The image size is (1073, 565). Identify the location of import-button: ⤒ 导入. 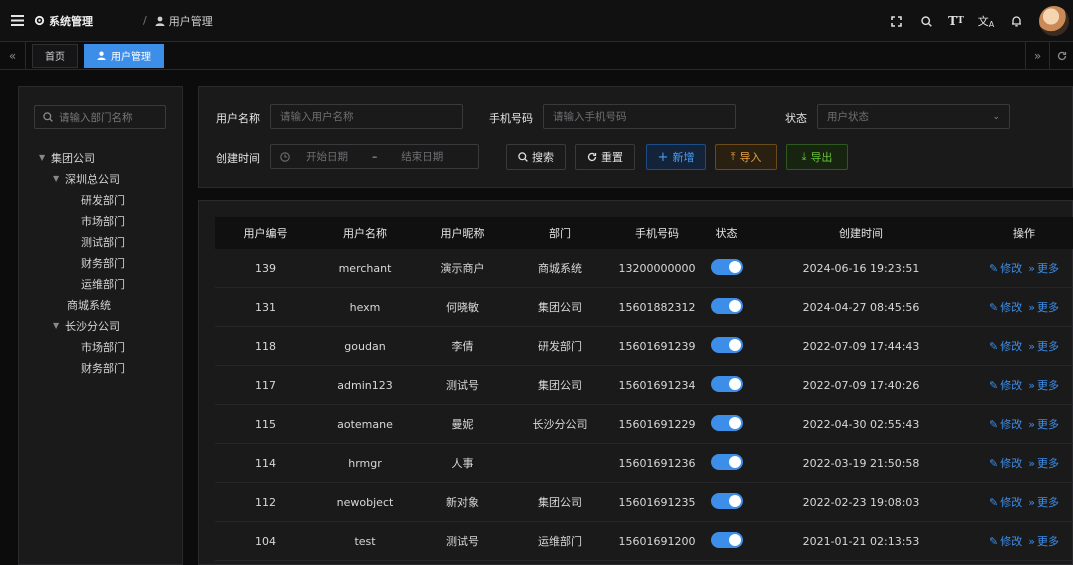
(746, 157).